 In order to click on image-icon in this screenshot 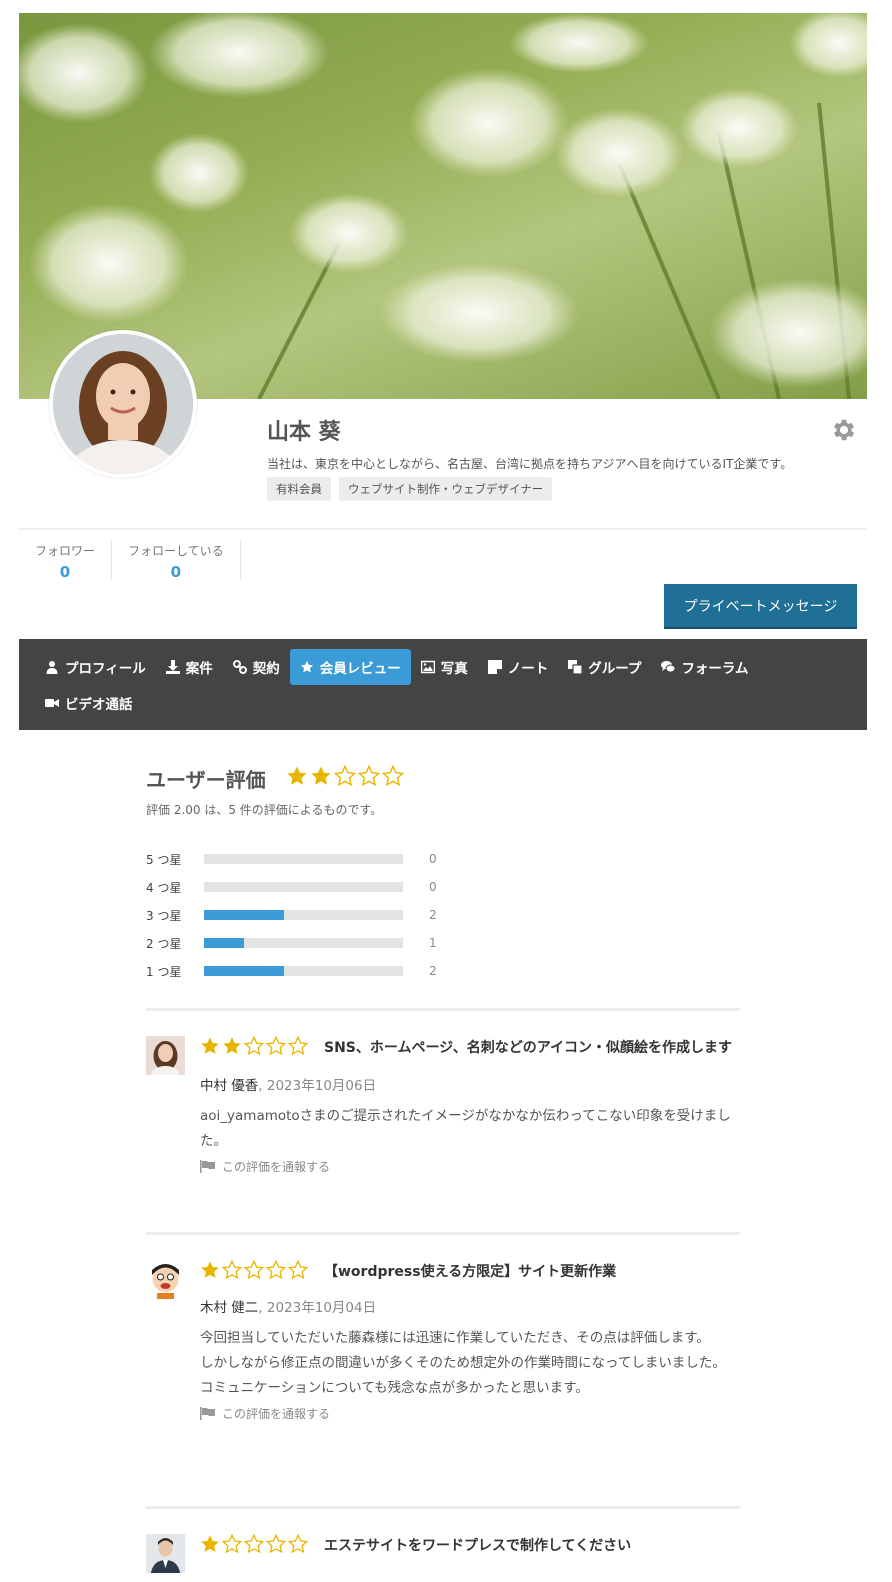, I will do `click(427, 667)`.